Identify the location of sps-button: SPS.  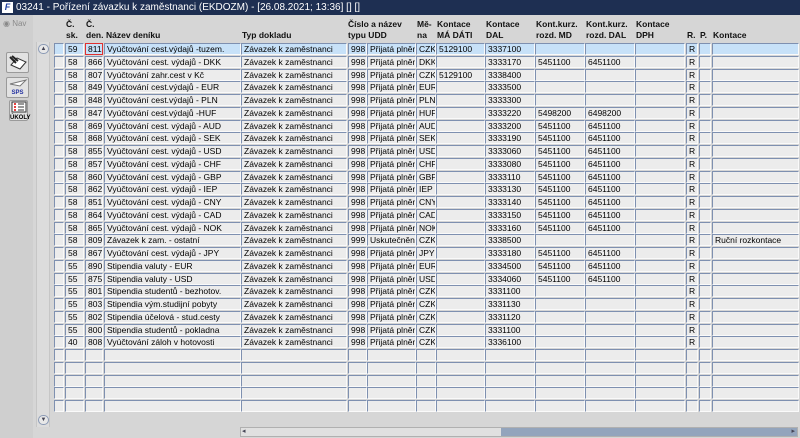
(17, 87).